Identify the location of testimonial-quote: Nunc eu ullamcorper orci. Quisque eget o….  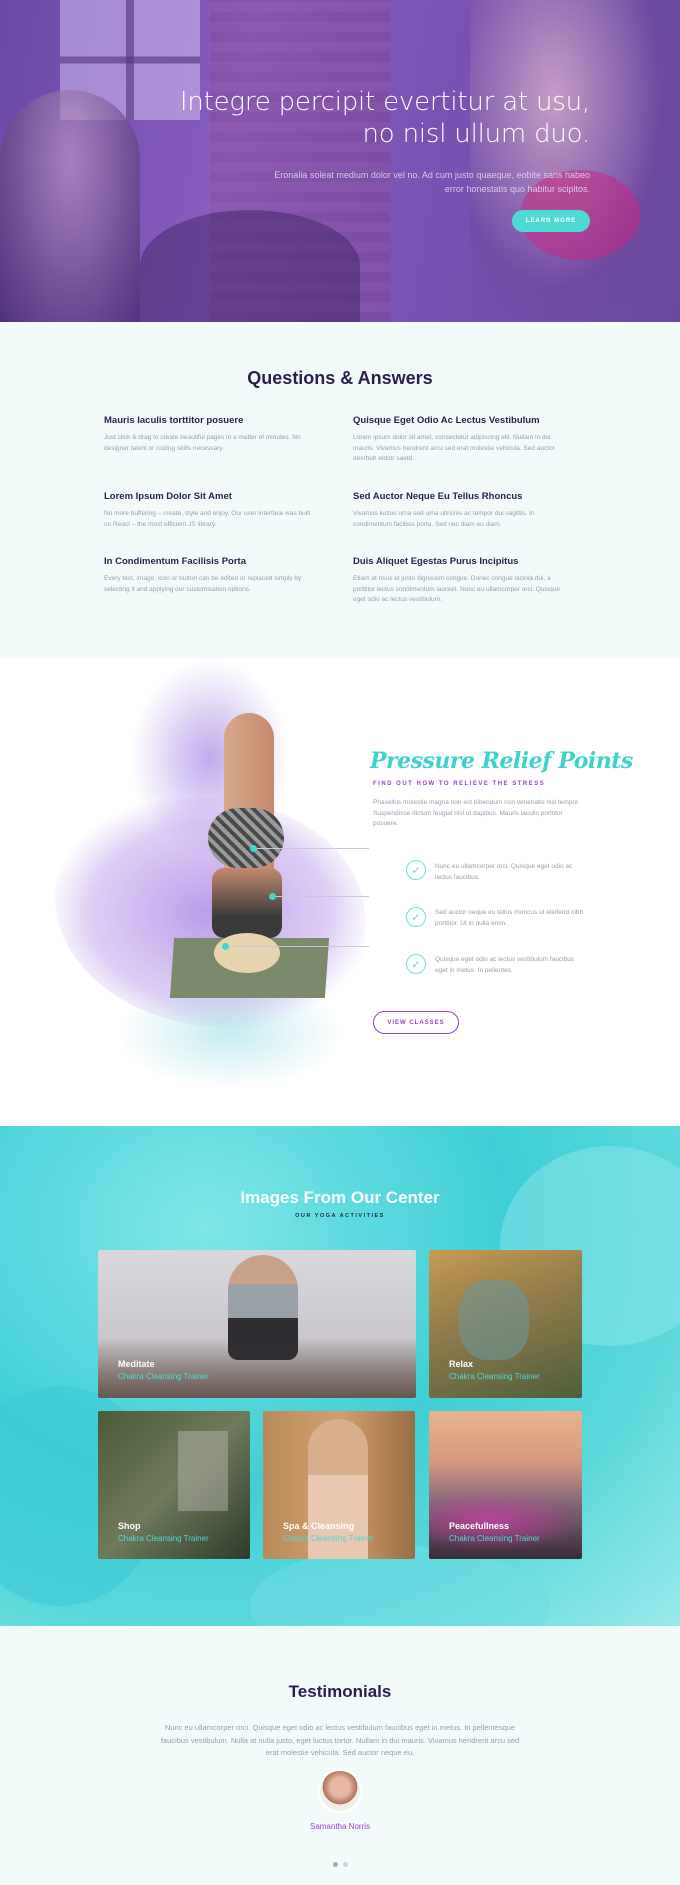
(340, 1740).